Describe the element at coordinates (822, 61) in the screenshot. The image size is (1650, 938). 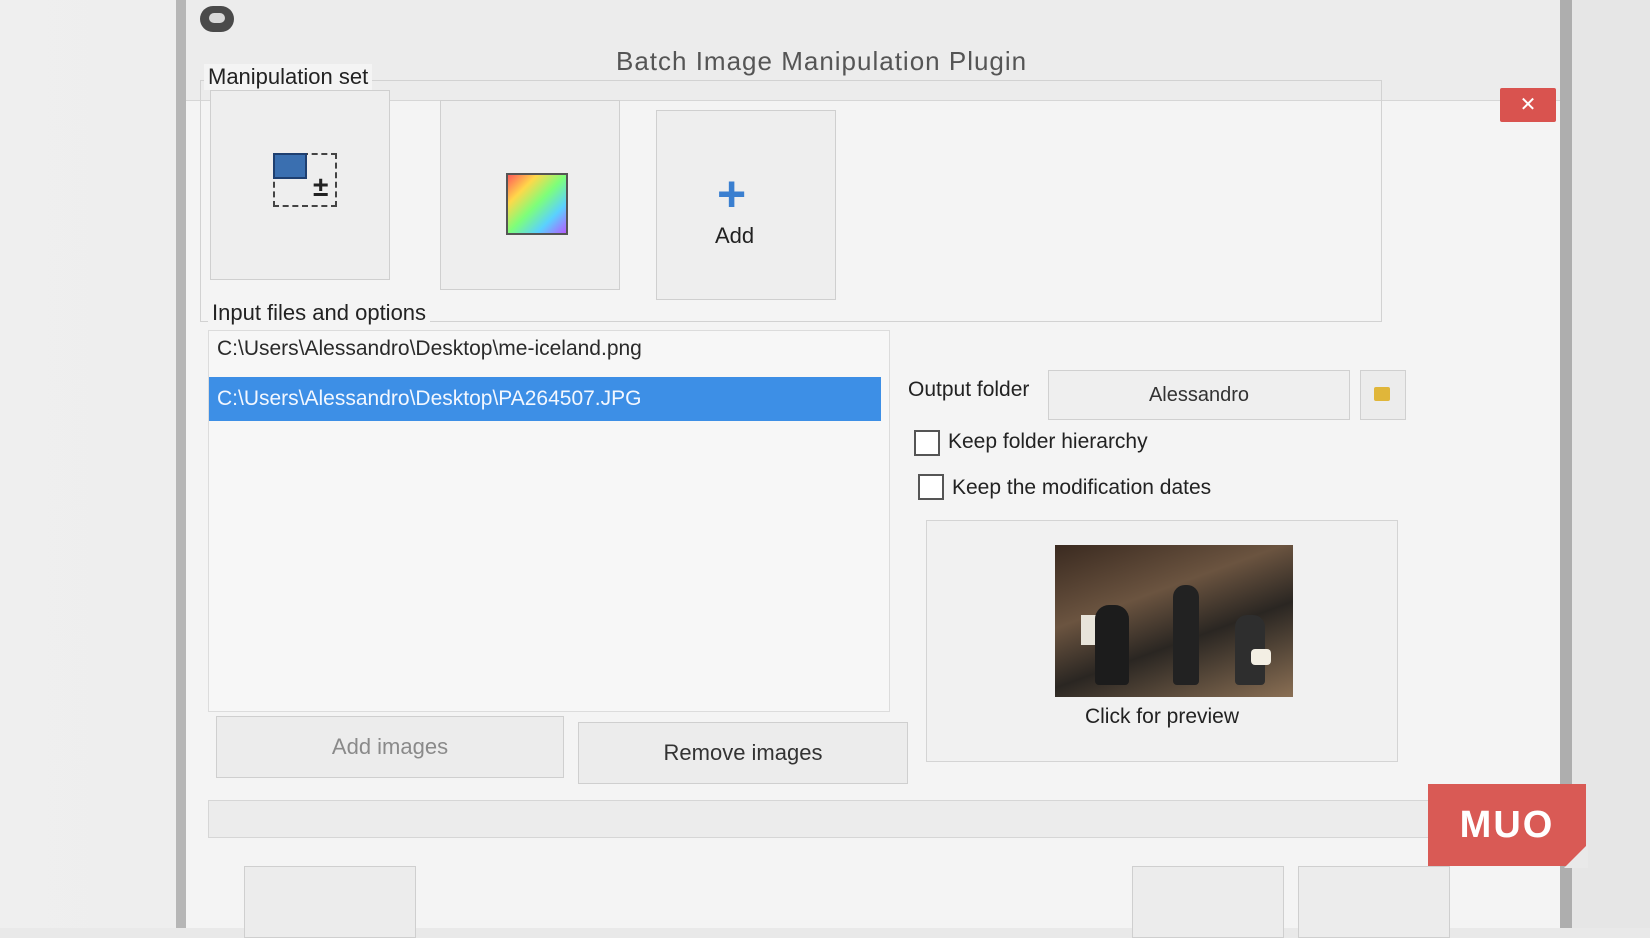
I see `window-title: Batch Image Manipulation Plugin` at that location.